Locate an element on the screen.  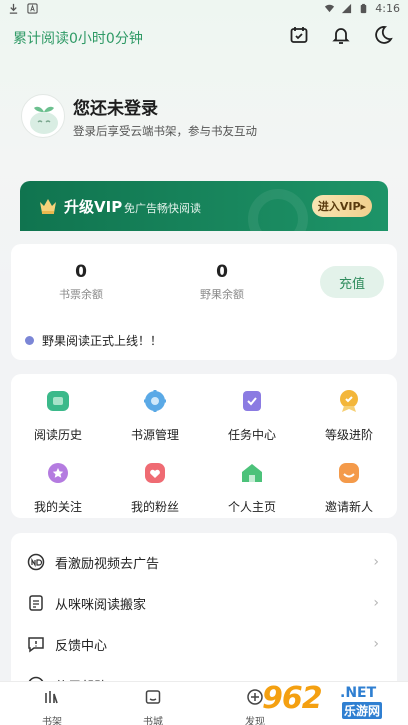
recharge-button: 充值 is located at coordinates (352, 282).